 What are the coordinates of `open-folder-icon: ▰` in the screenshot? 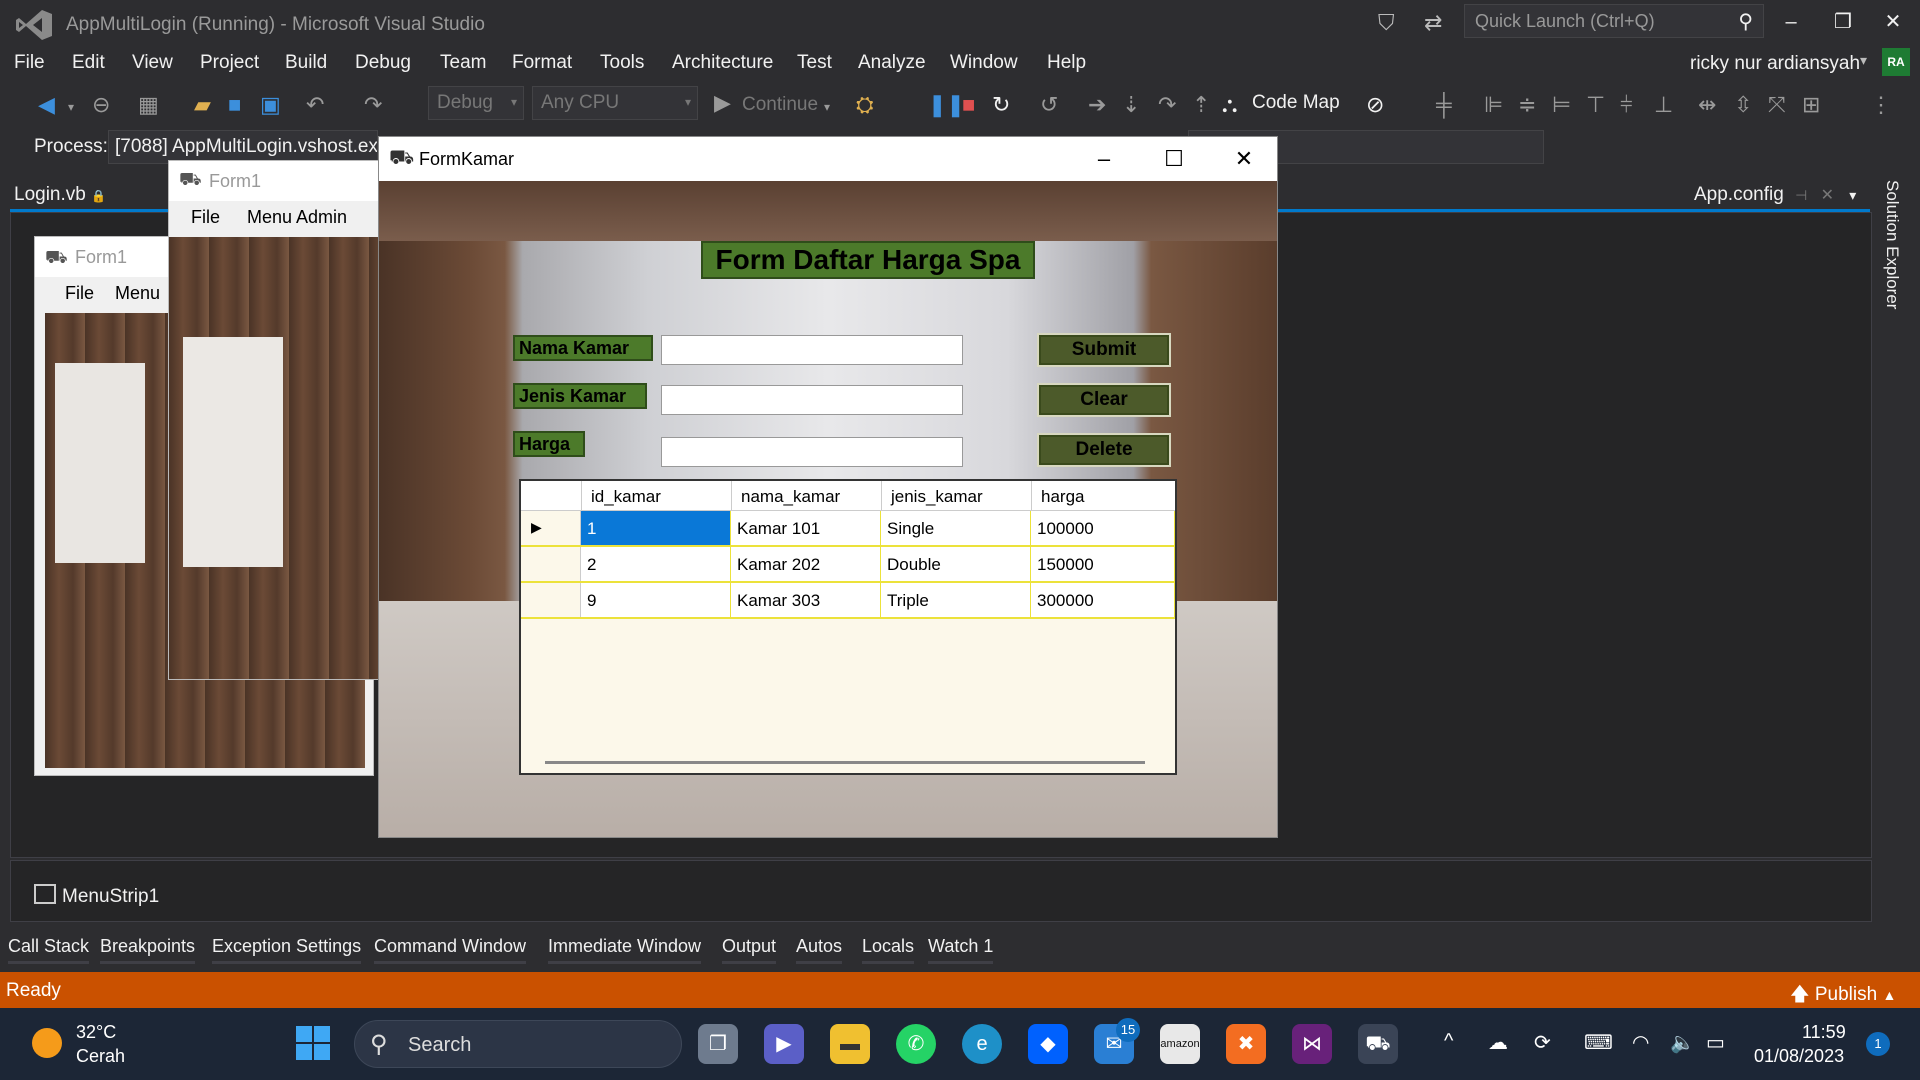 It's located at (202, 105).